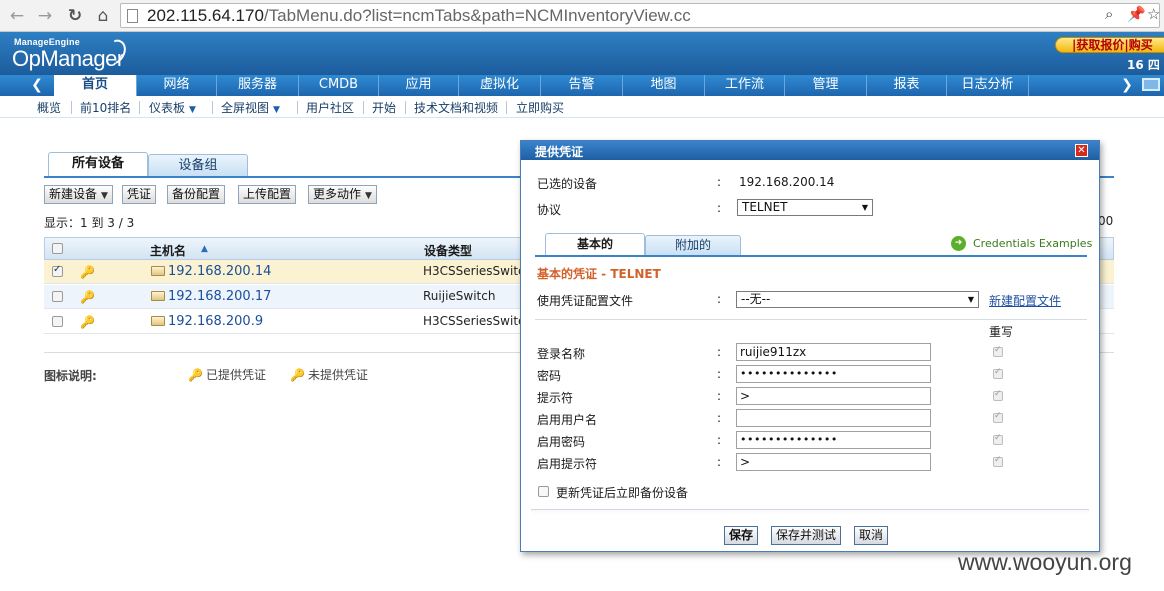 This screenshot has height=591, width=1164. Describe the element at coordinates (825, 85) in the screenshot. I see `nav-tab-admin: 管理` at that location.